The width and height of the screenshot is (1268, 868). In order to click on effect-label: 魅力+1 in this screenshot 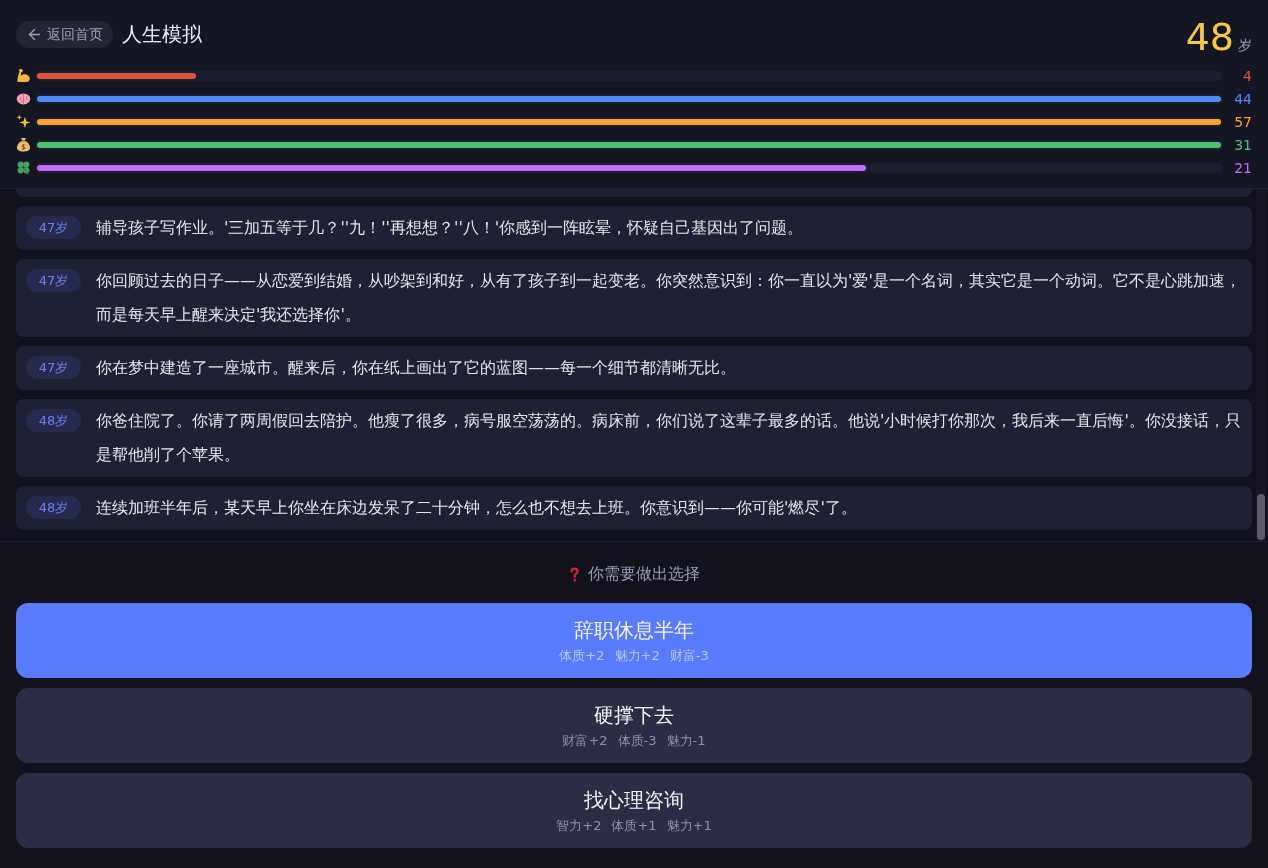, I will do `click(689, 825)`.